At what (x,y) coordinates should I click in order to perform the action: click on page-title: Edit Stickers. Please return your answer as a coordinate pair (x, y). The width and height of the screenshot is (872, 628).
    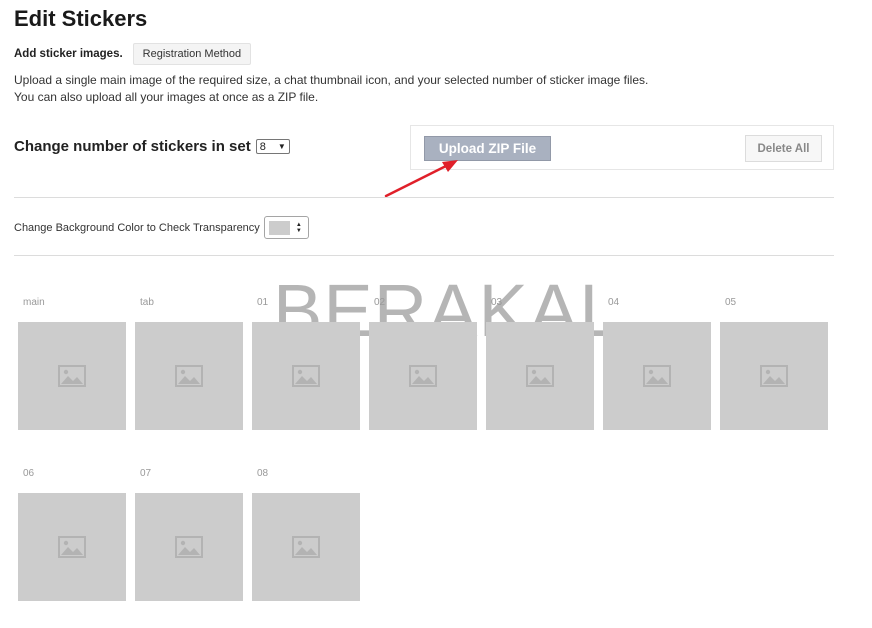
    Looking at the image, I should click on (81, 18).